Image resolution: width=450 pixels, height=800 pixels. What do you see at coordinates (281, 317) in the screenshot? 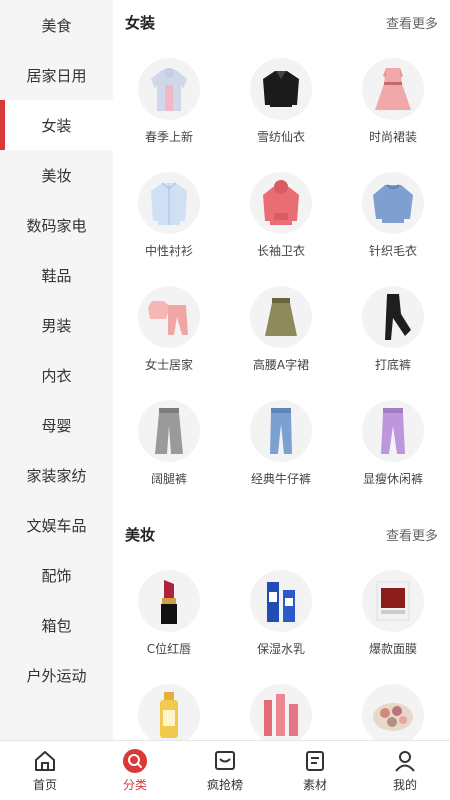
I see `a-line-skirt-icon` at bounding box center [281, 317].